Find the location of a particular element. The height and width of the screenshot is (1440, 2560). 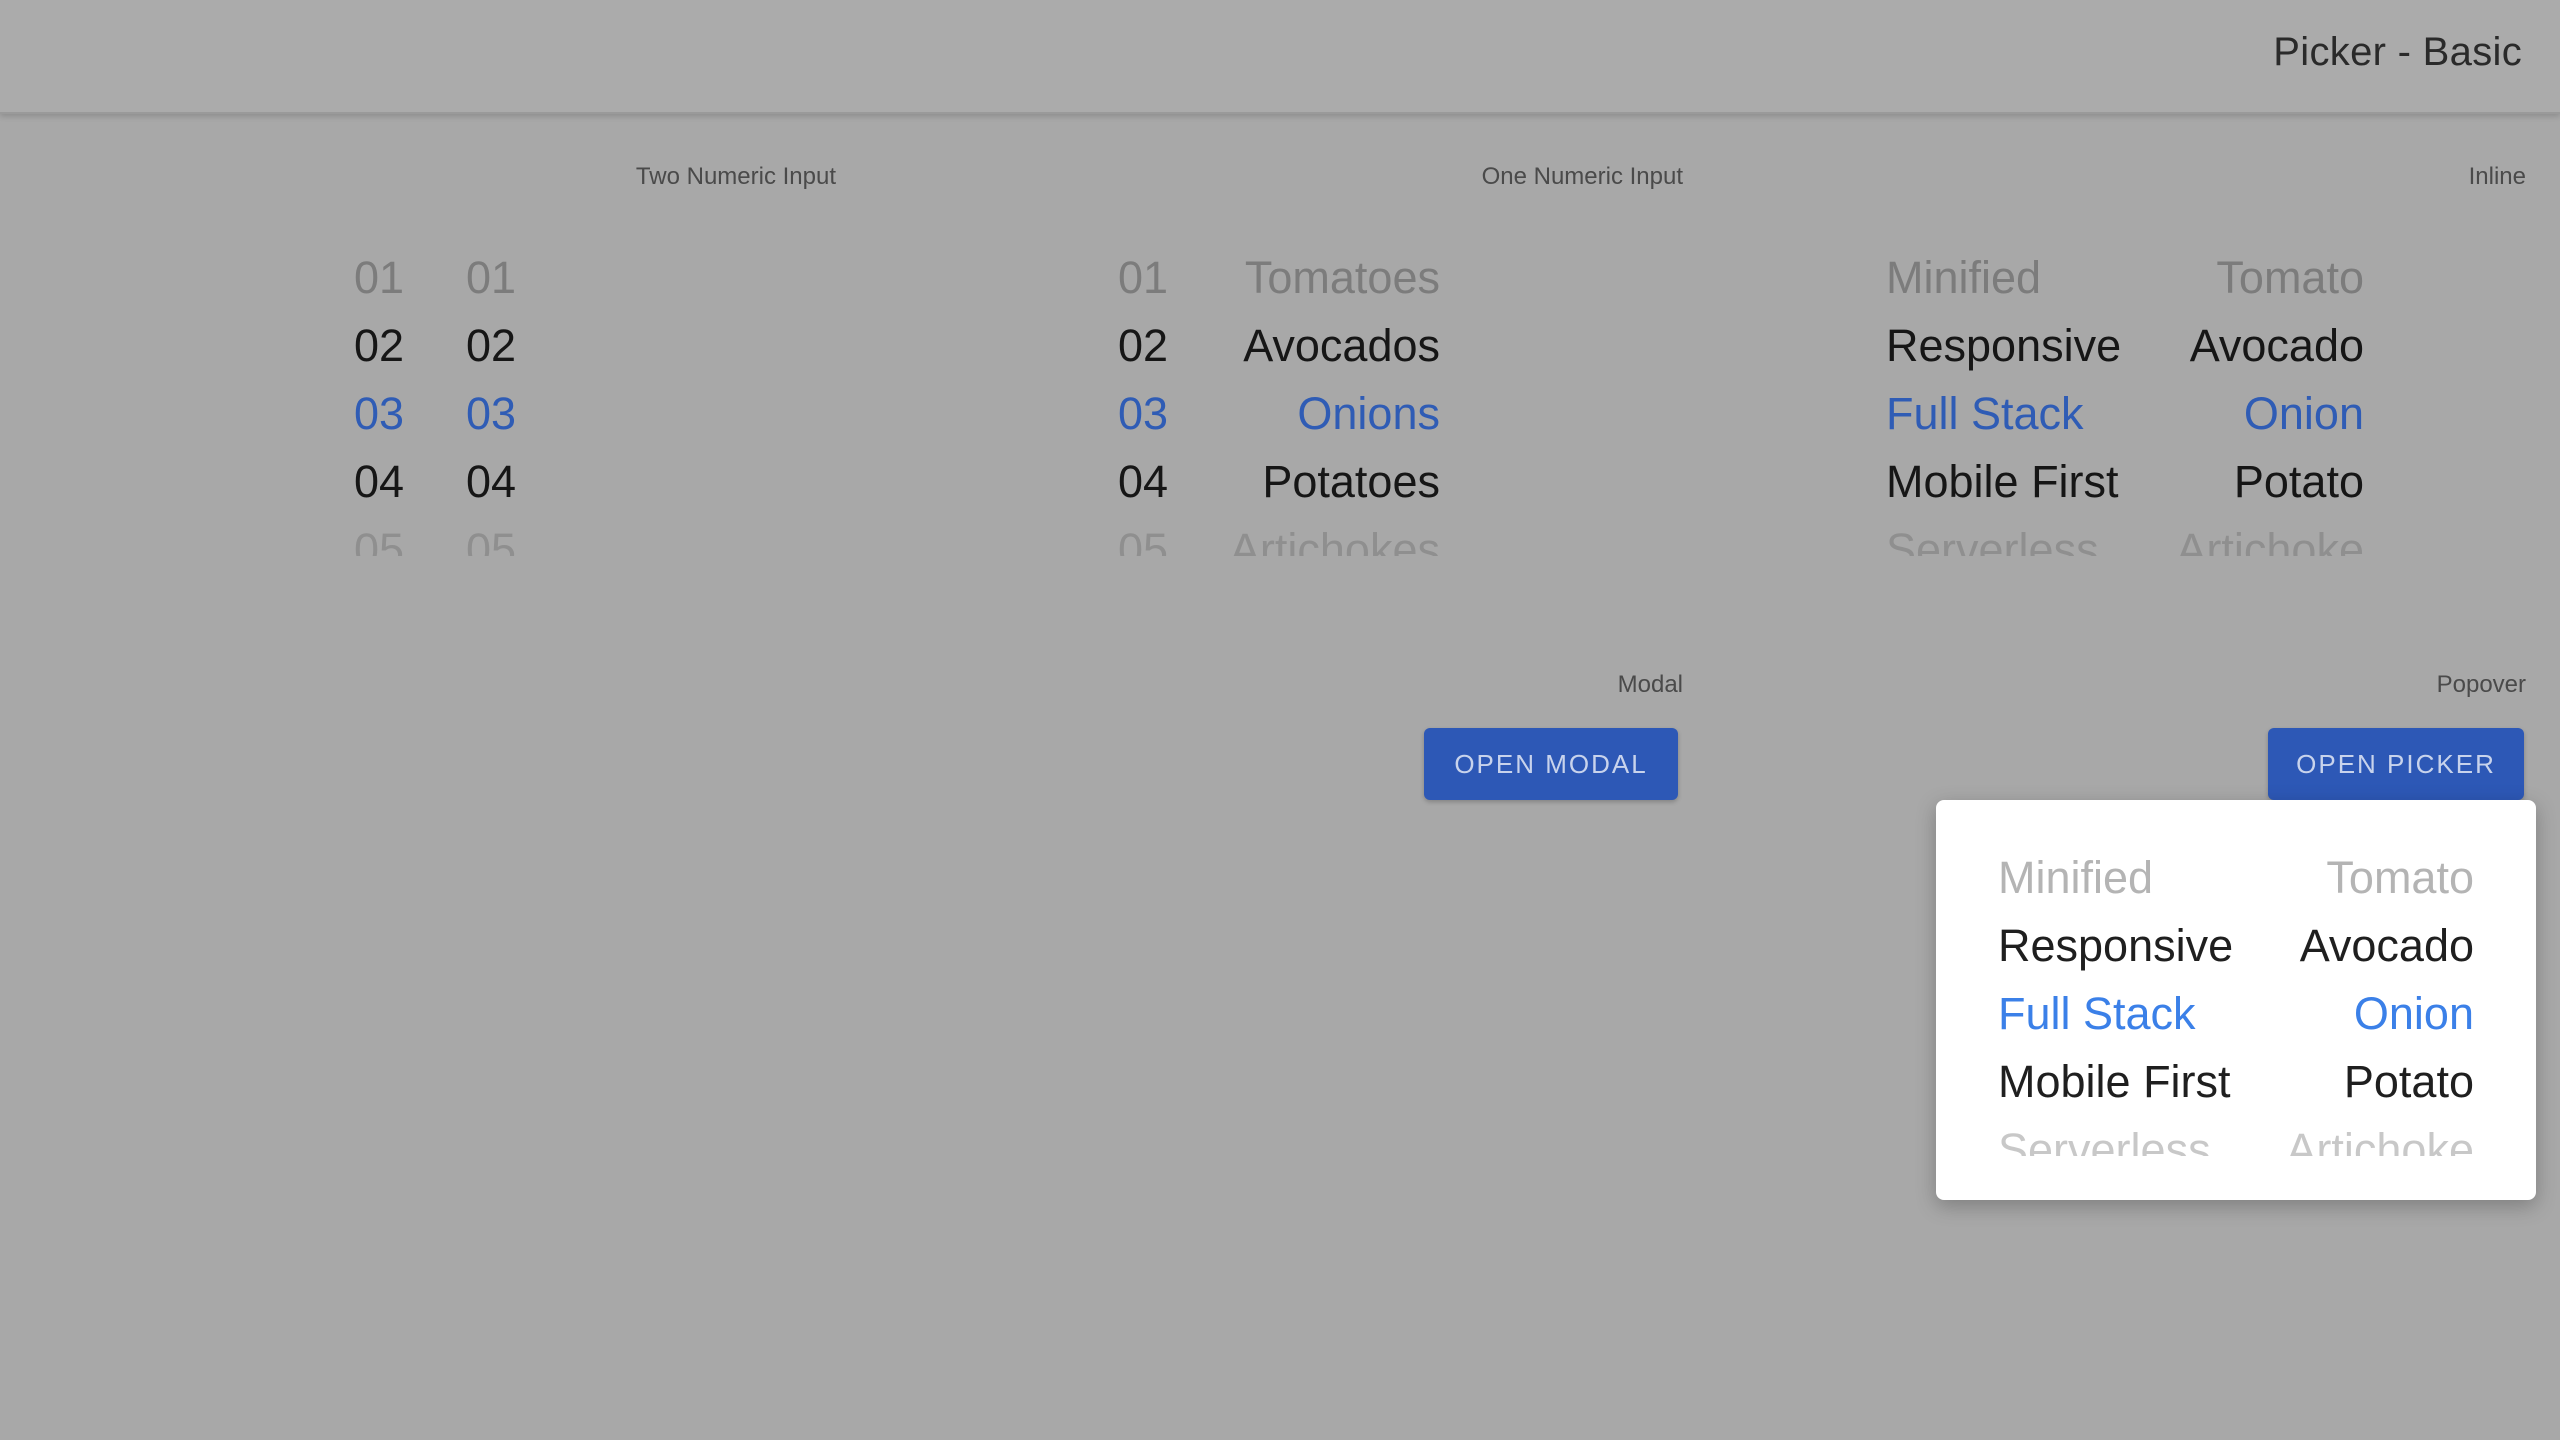

open-modal-button: OPEN MODAL is located at coordinates (1551, 764).